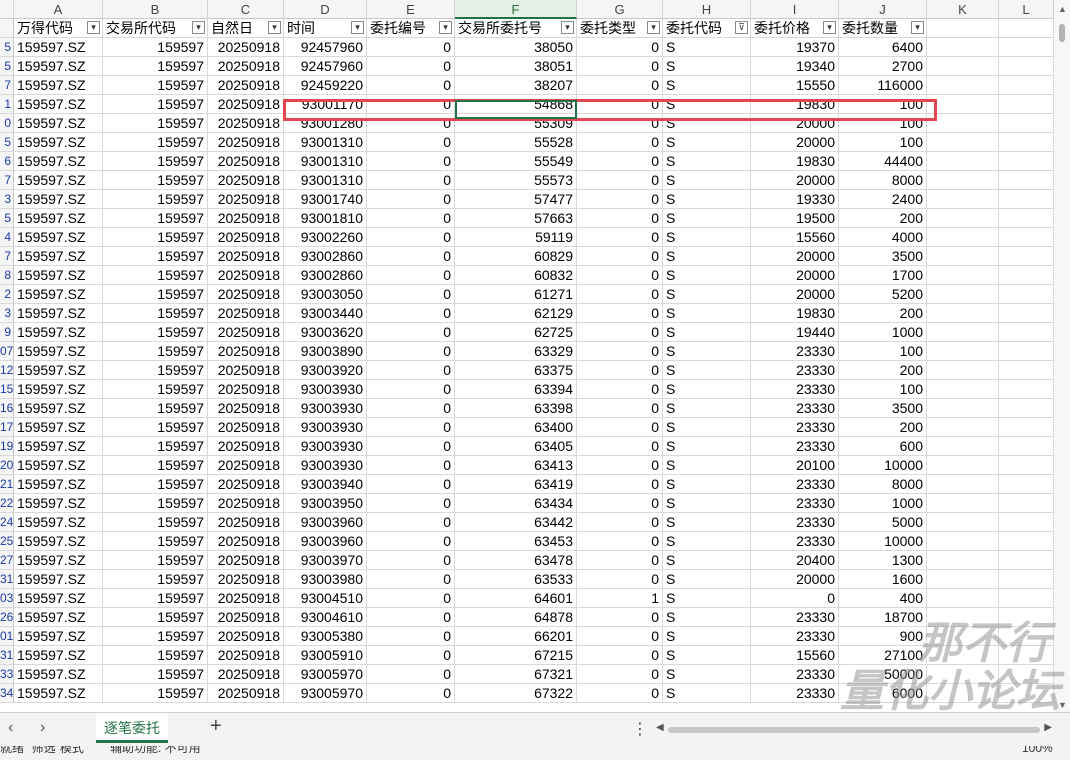  I want to click on row-number: 9, so click(7, 332).